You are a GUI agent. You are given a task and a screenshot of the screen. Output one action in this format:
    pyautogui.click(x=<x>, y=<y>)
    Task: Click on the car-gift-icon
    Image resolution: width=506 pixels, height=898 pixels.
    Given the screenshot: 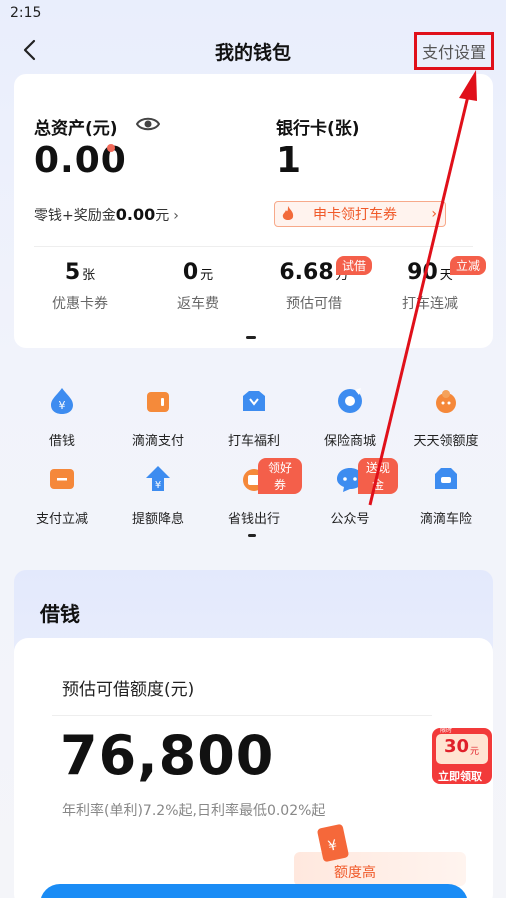 What is the action you would take?
    pyautogui.click(x=254, y=401)
    